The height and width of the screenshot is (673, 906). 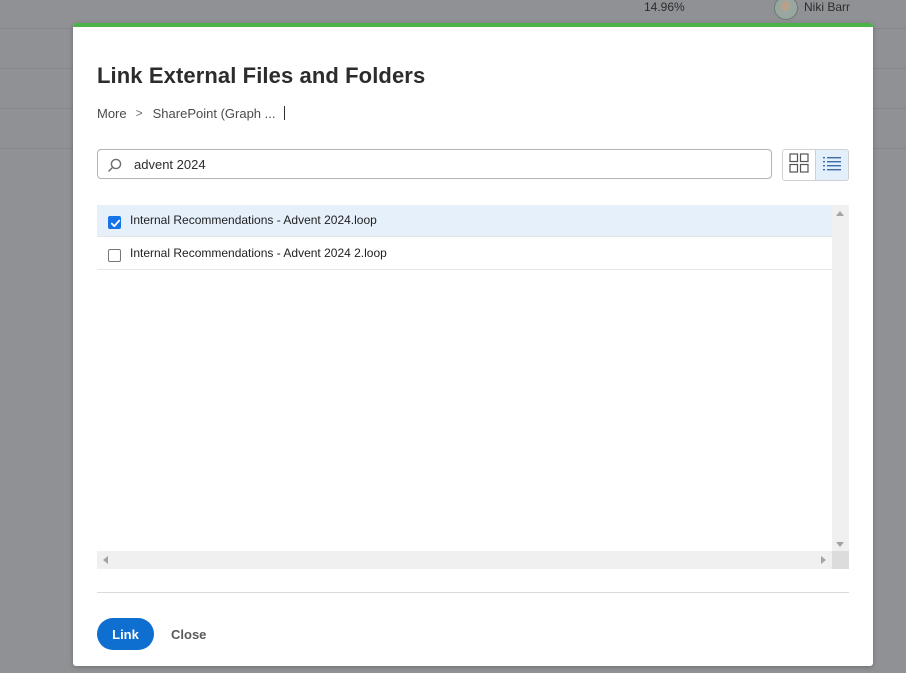 I want to click on scroll-down-arrow-icon, so click(x=840, y=544).